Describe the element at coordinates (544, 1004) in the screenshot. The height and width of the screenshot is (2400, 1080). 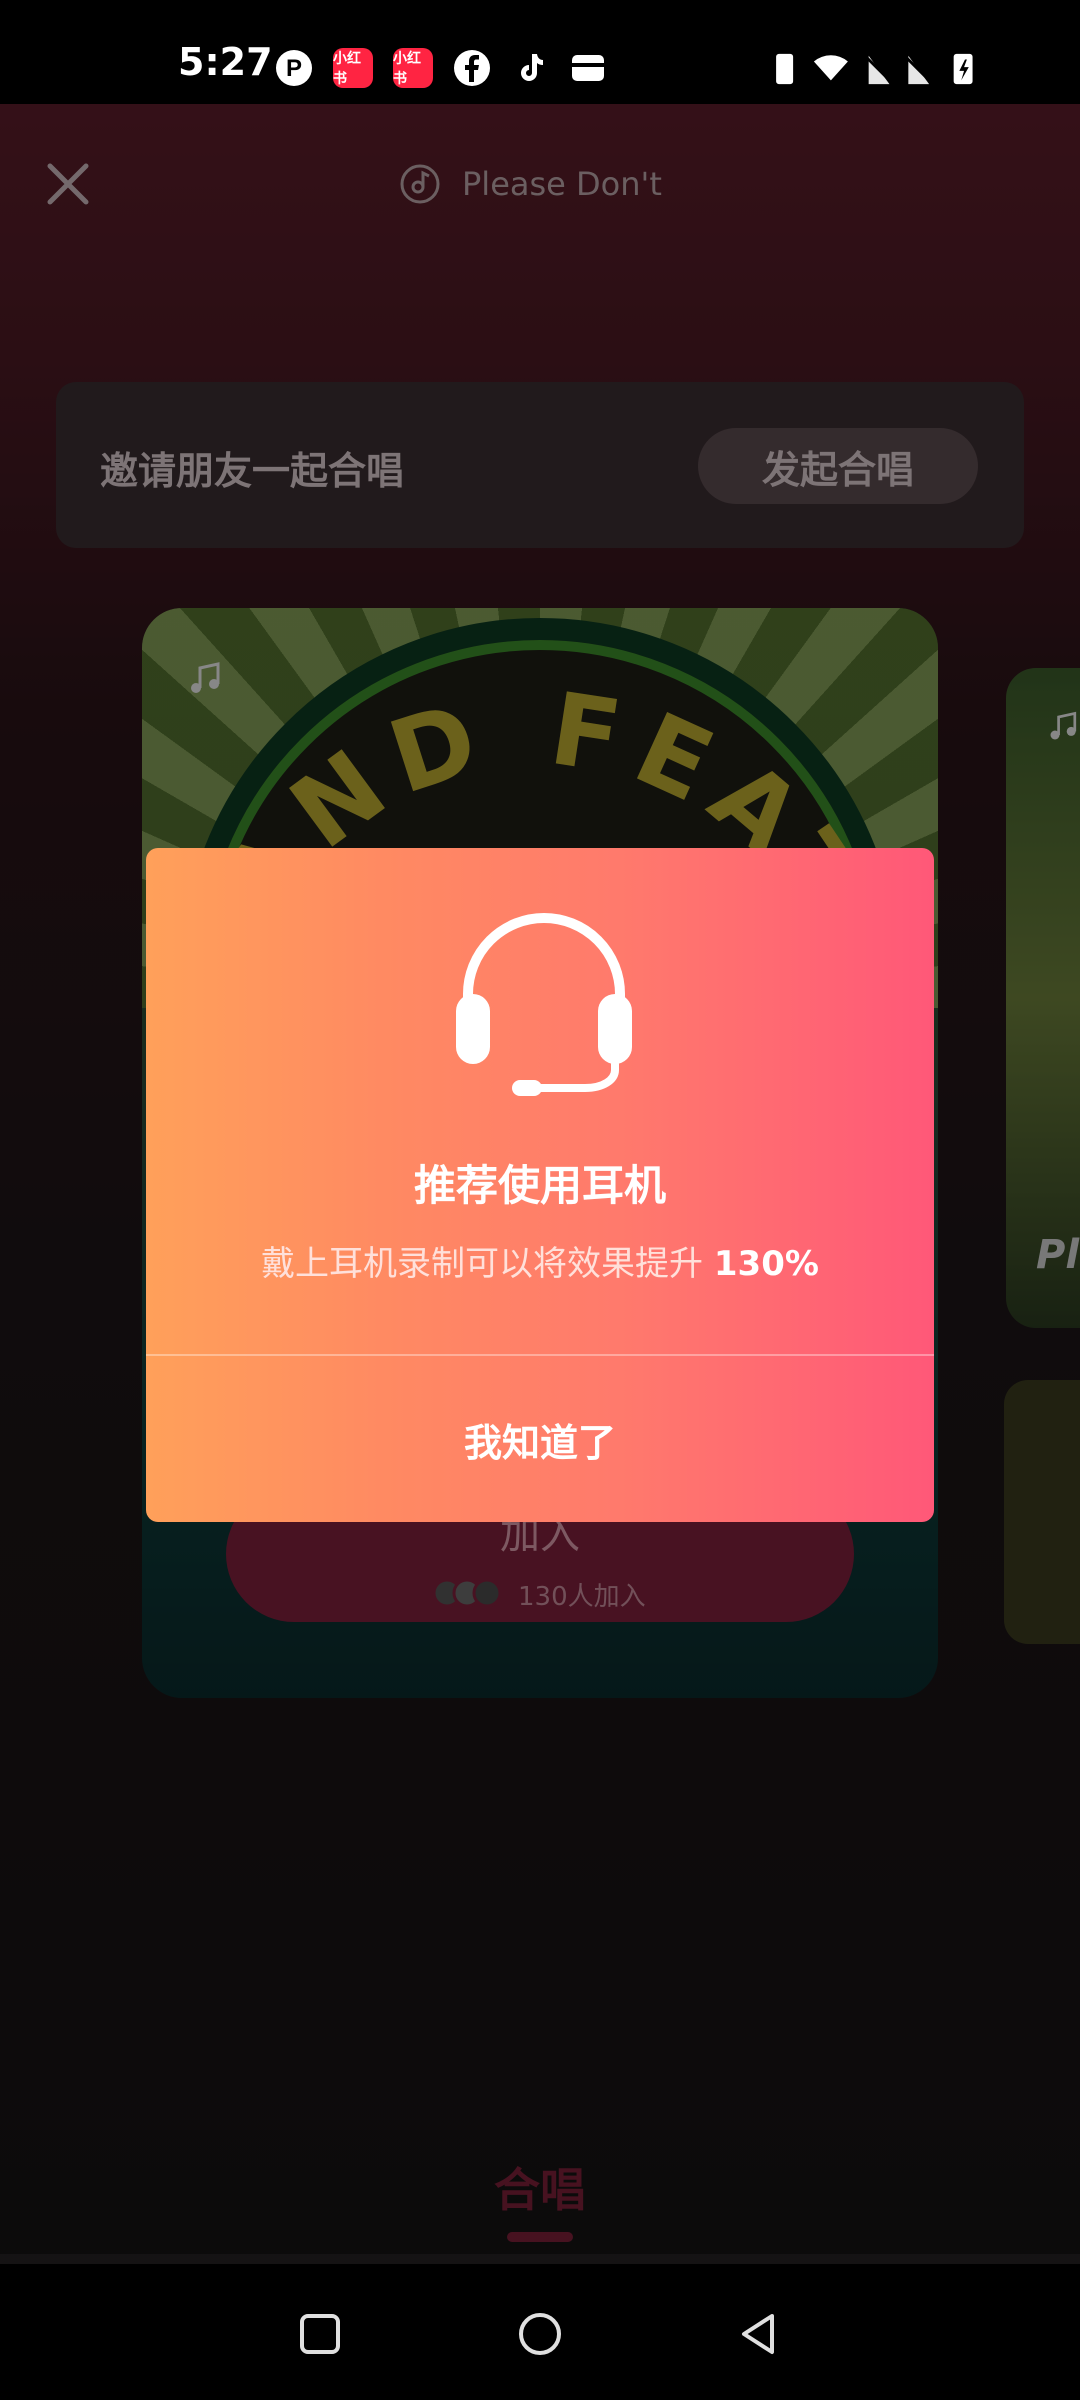
I see `headset-icon` at that location.